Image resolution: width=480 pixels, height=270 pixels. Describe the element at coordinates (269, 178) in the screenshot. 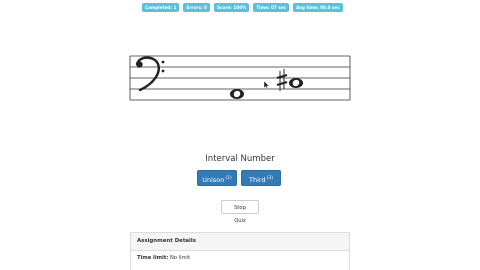

I see `third-shortcut: (3)` at that location.